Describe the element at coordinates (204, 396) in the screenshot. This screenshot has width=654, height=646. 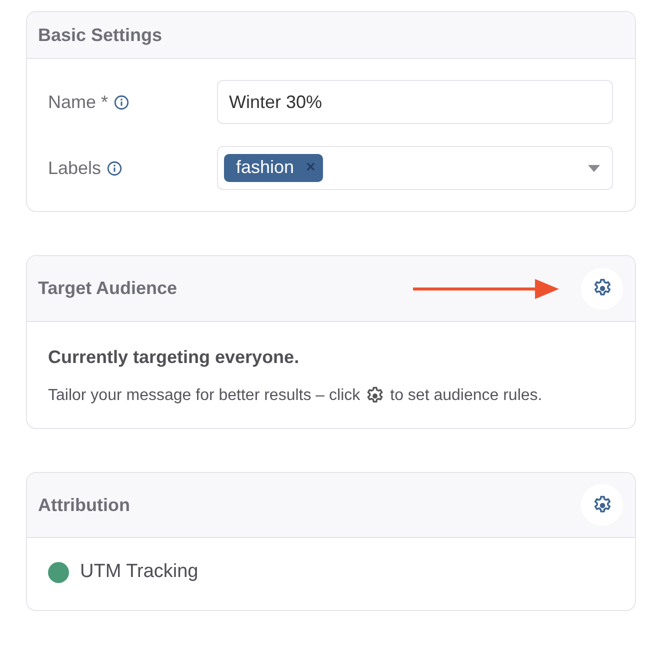
I see `hint-text: Tailor your message for better results – click` at that location.